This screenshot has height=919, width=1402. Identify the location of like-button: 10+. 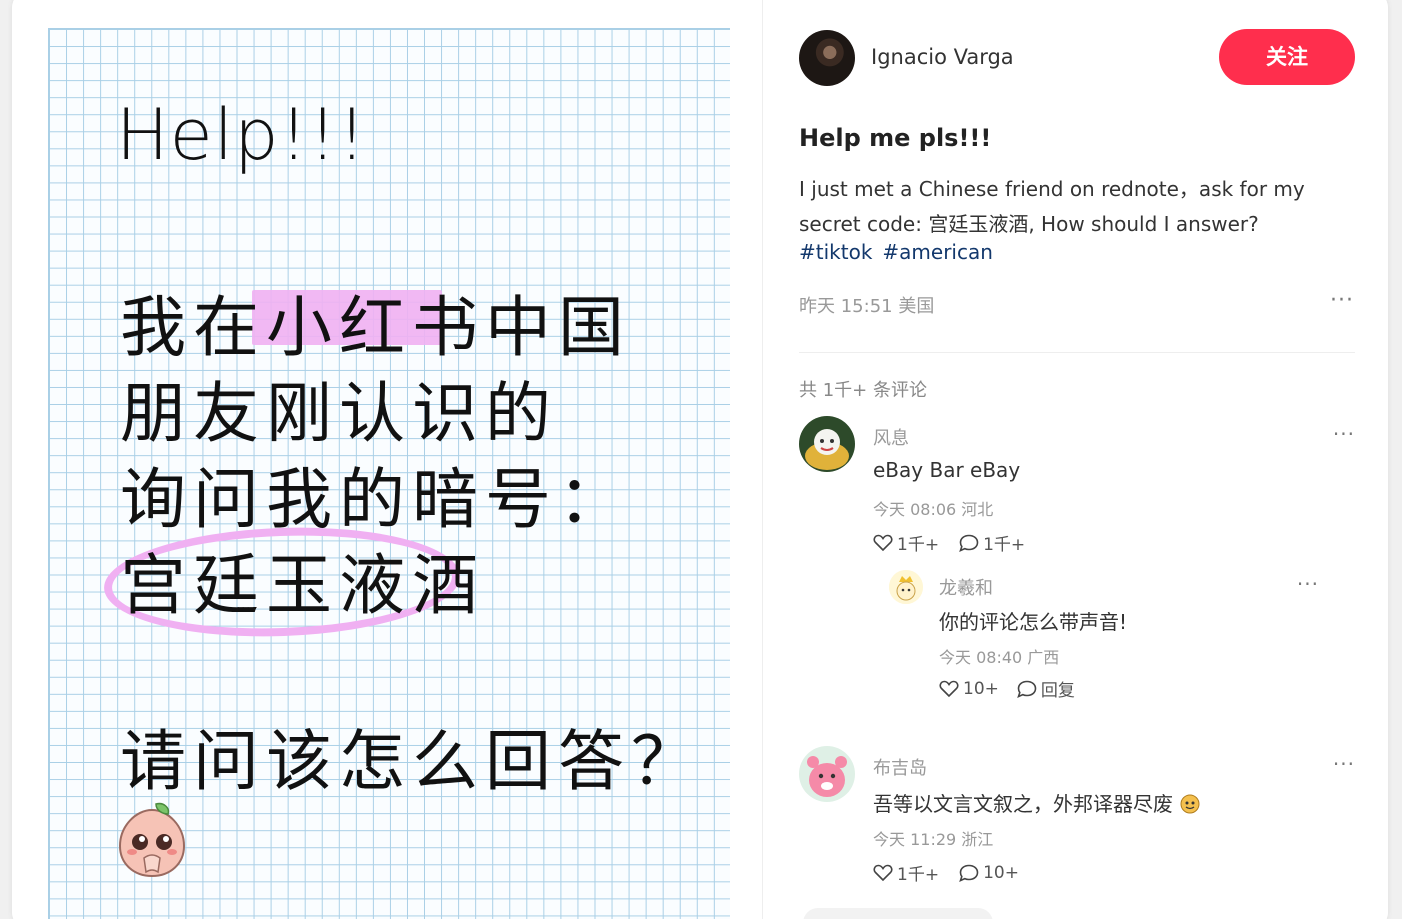
(969, 688).